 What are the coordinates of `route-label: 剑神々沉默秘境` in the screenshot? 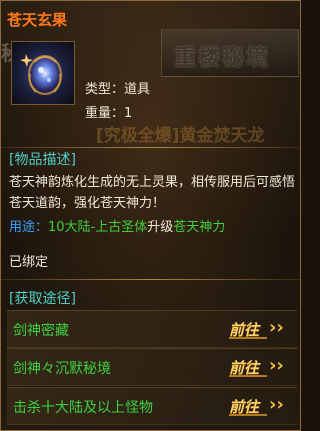 It's located at (62, 369).